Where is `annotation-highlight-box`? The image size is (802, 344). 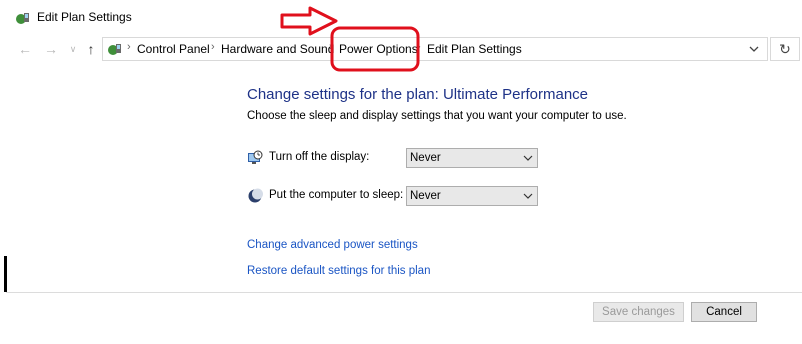
annotation-highlight-box is located at coordinates (375, 49).